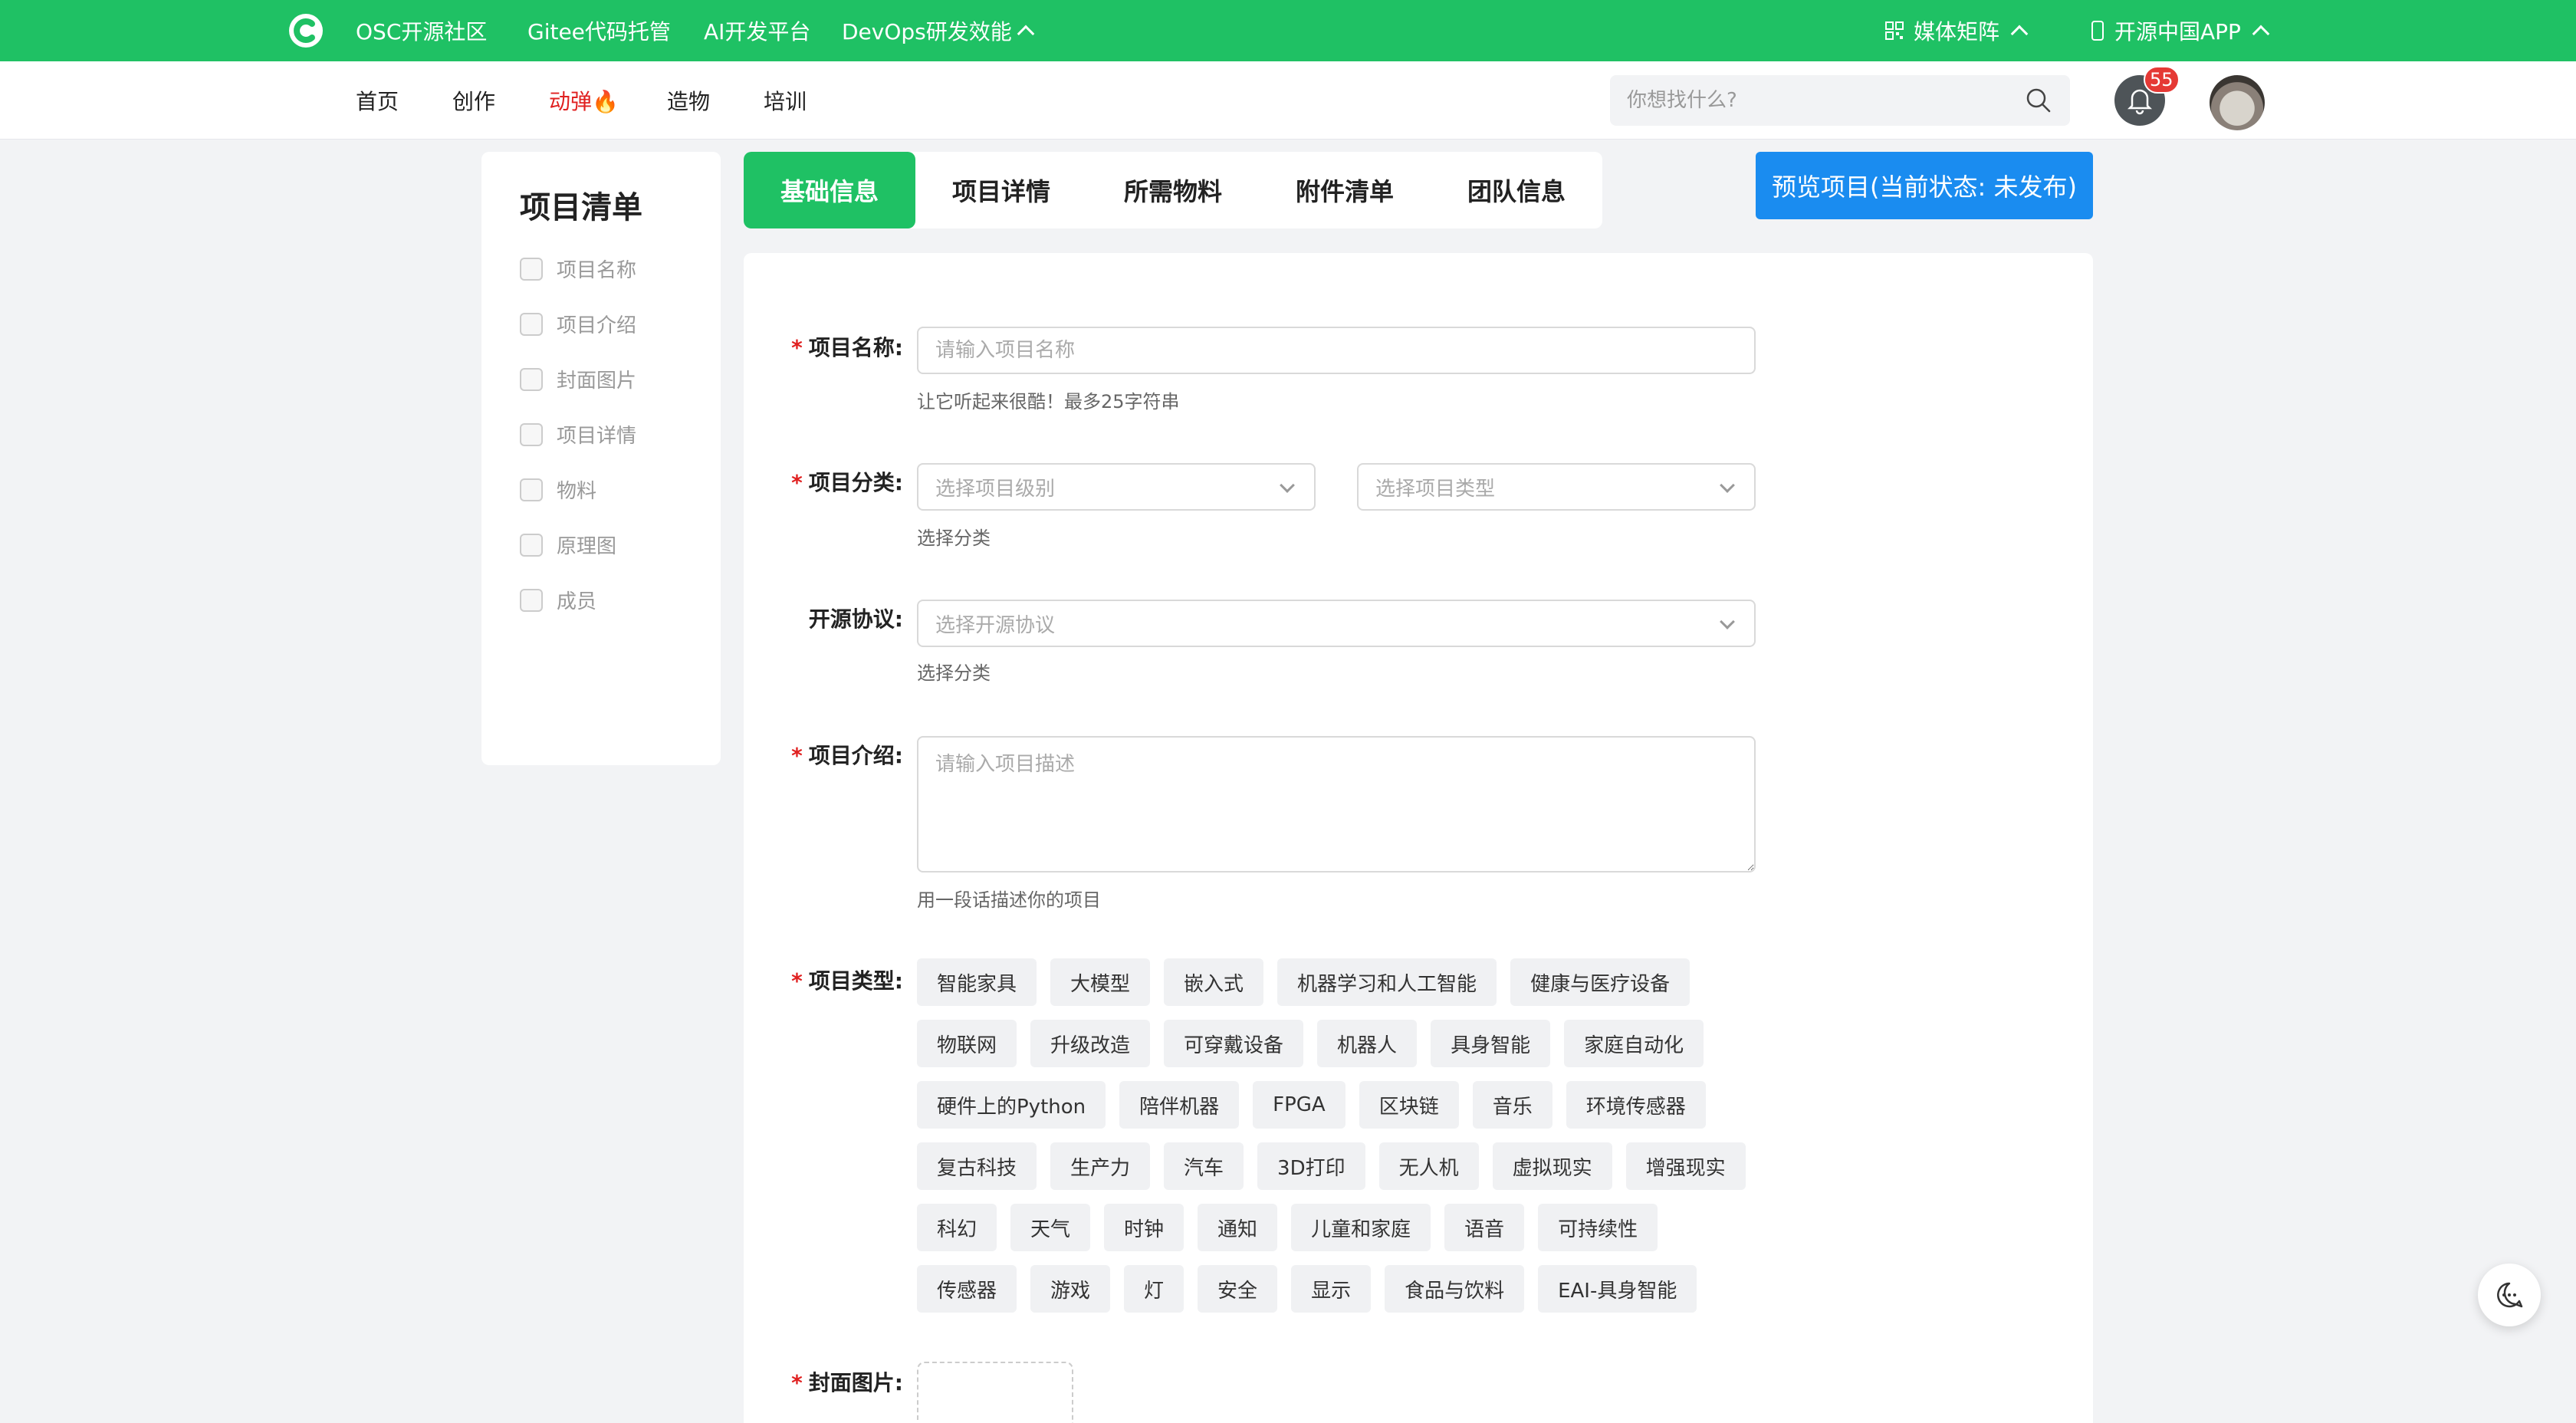 This screenshot has width=2576, height=1423. Describe the element at coordinates (1238, 1228) in the screenshot. I see `tag-option: 通知` at that location.